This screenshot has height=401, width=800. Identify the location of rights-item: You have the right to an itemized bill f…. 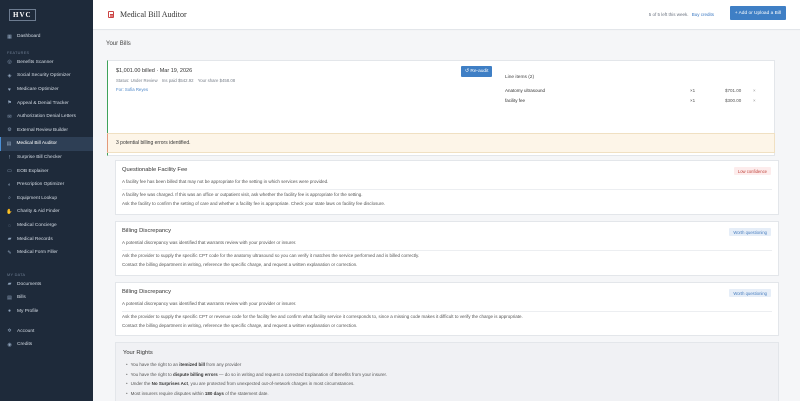
(256, 367).